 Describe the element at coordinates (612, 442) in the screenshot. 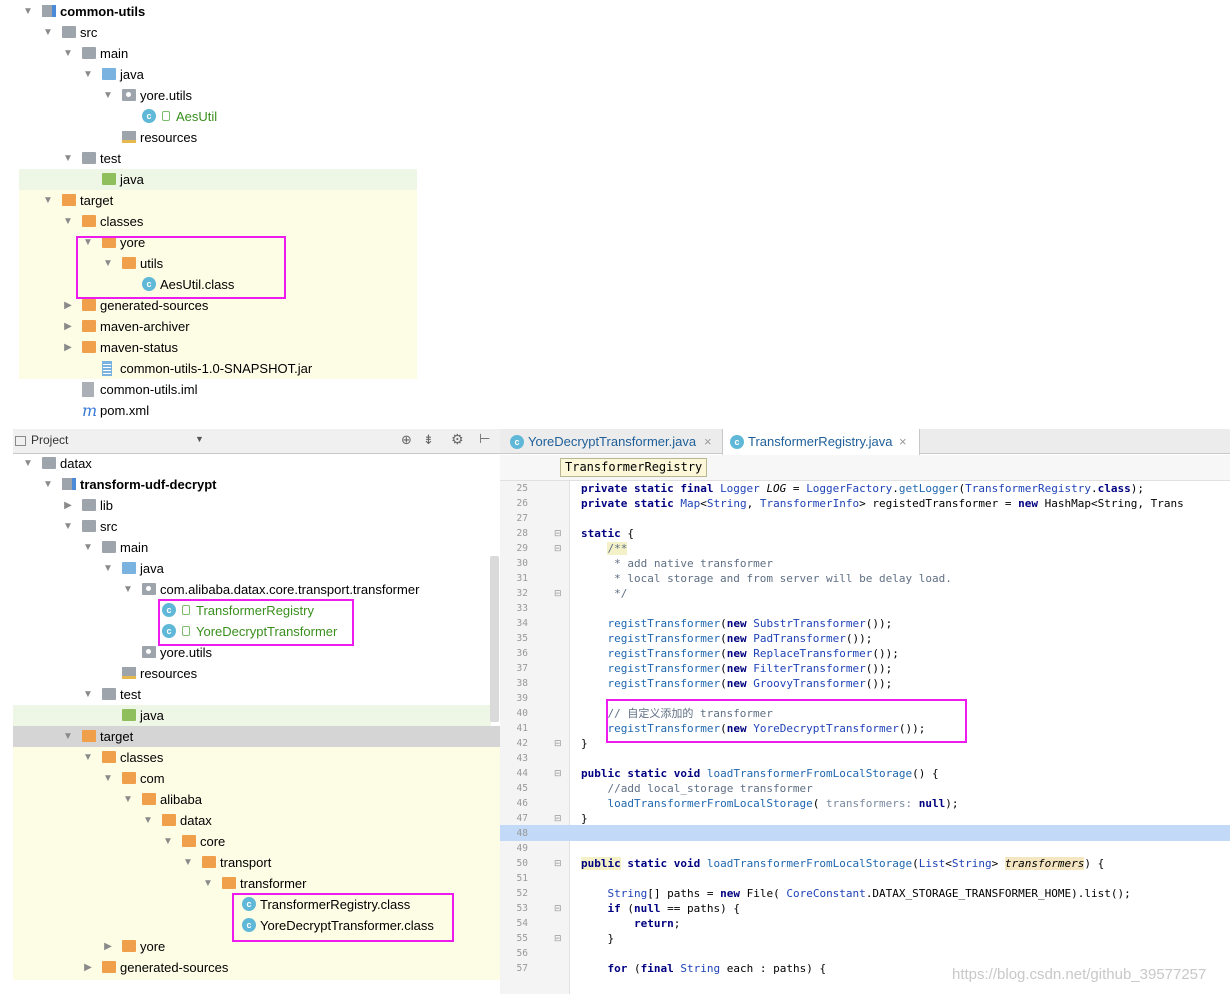

I see `tab-yore-decrypt-transformer: YoreDecryptTransformer.java` at that location.